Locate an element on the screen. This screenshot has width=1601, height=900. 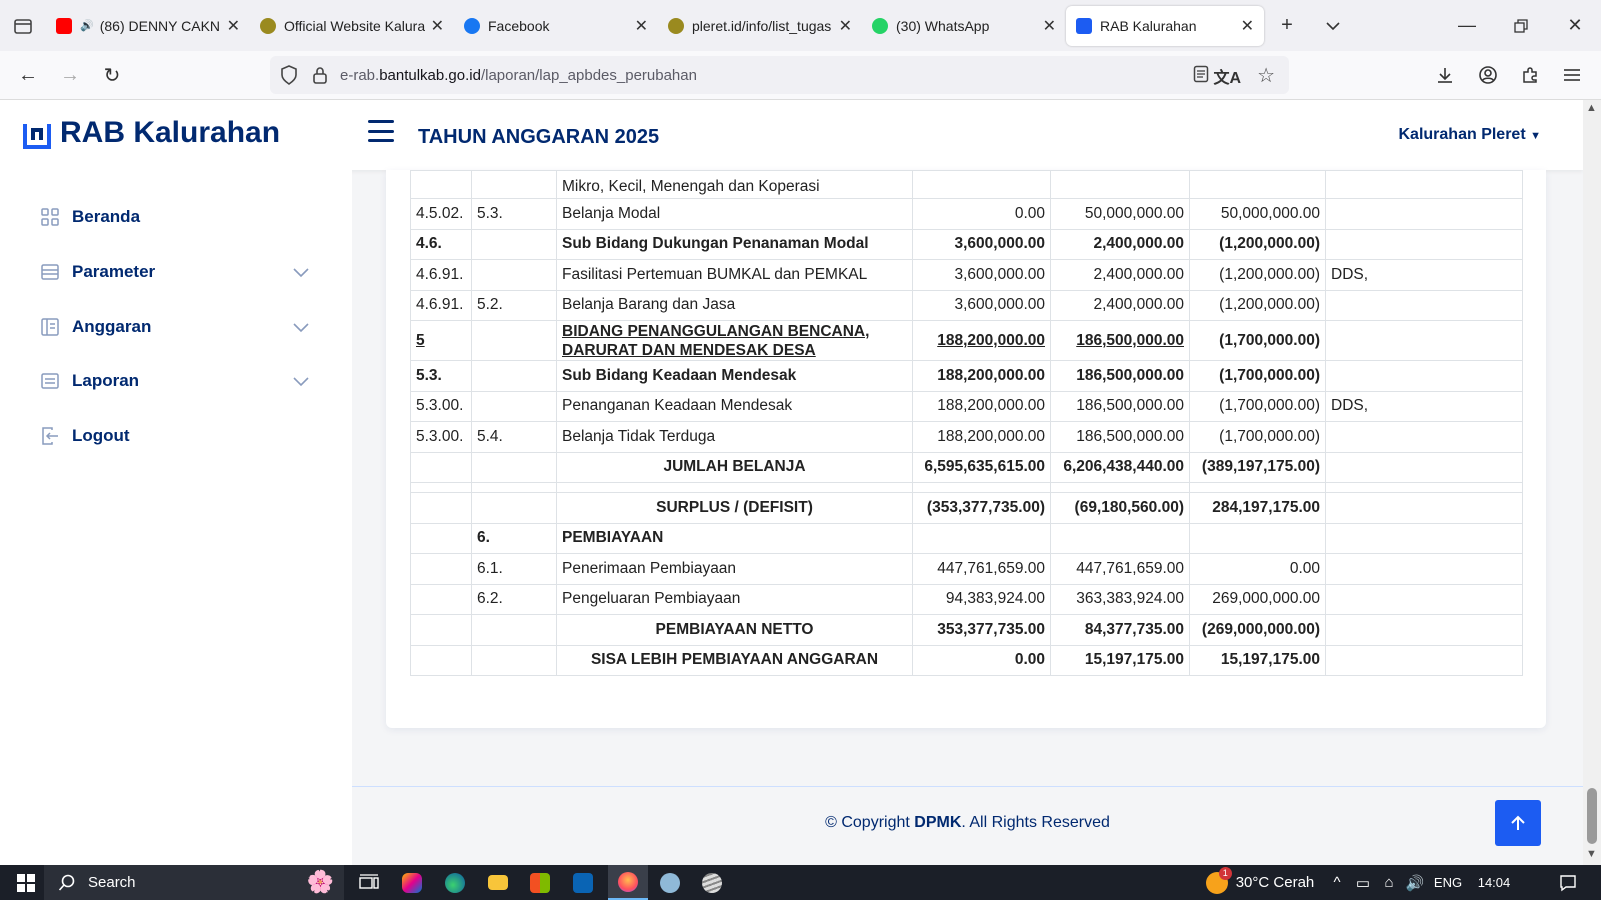
meet-now-icon: ▭ is located at coordinates (1363, 882).